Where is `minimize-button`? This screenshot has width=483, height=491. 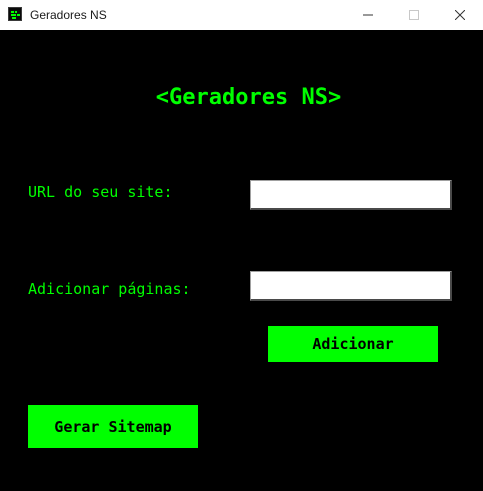 minimize-button is located at coordinates (368, 15).